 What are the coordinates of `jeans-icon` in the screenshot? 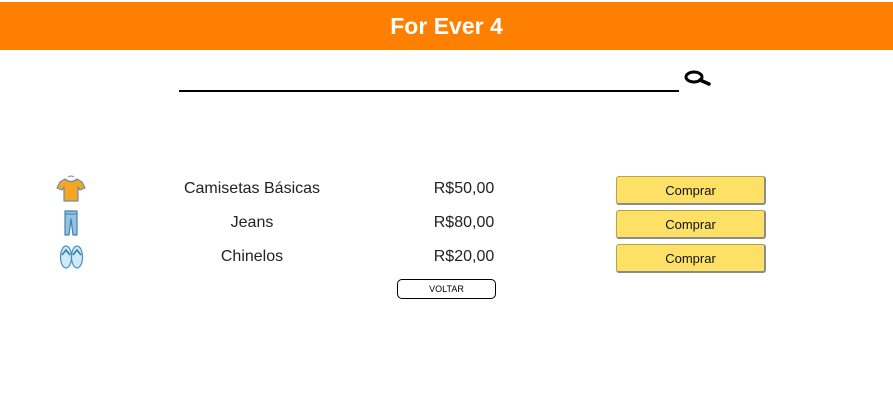 It's located at (71, 223).